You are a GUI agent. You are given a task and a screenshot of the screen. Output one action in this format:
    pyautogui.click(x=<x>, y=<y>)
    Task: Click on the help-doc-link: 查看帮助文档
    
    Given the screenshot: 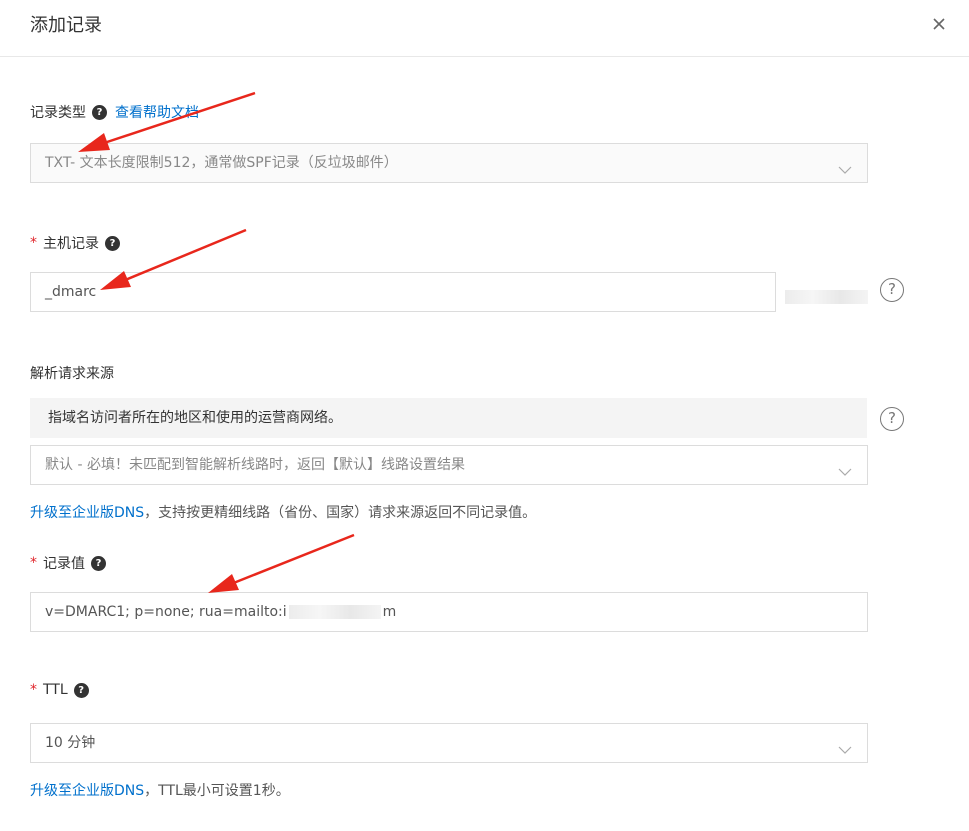 What is the action you would take?
    pyautogui.click(x=157, y=112)
    